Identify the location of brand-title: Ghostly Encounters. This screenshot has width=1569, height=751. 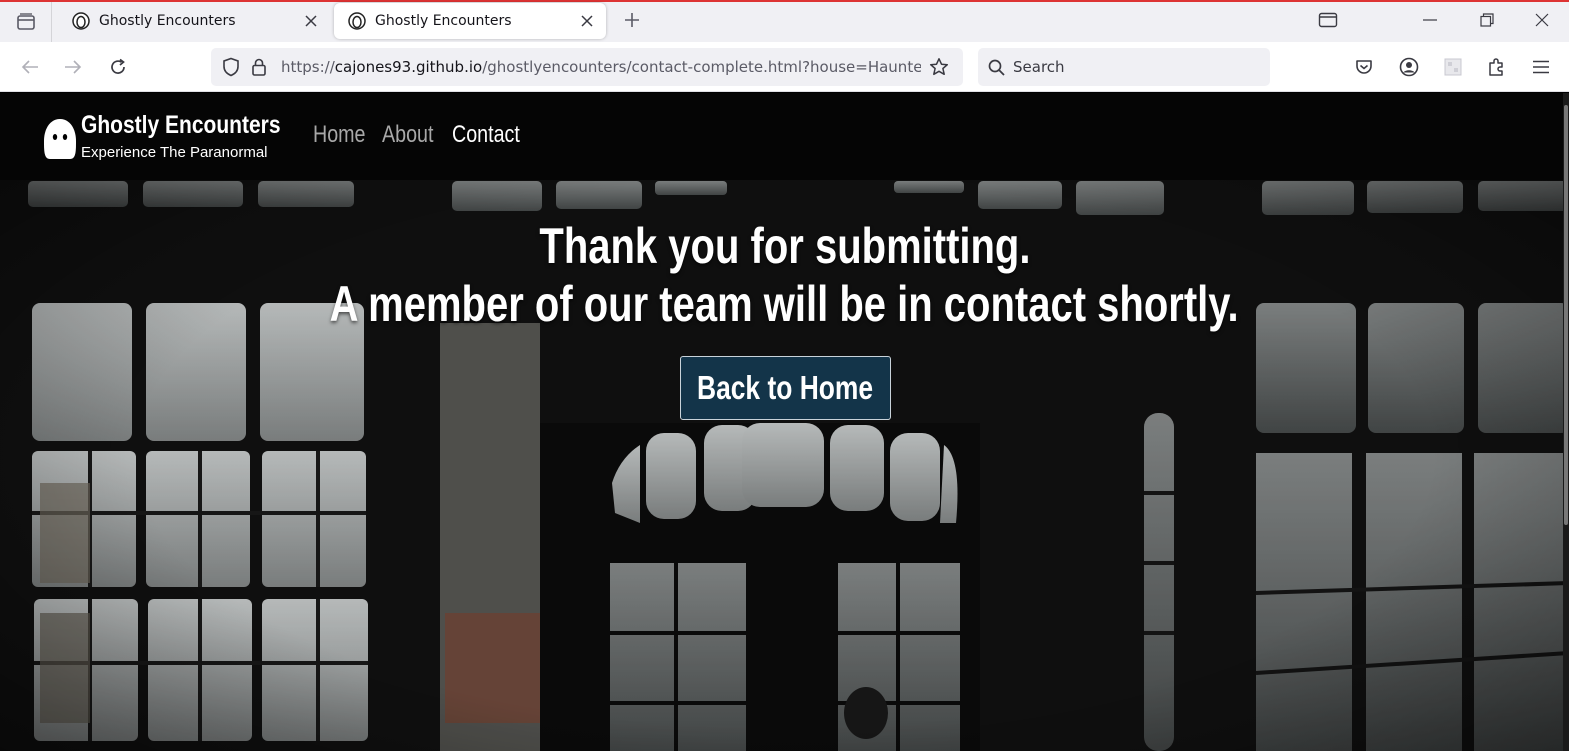
(181, 125).